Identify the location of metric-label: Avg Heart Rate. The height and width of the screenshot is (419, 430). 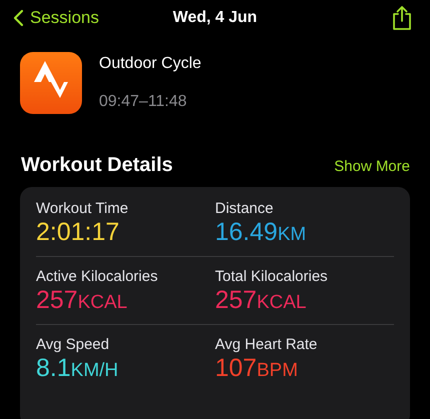
(266, 344).